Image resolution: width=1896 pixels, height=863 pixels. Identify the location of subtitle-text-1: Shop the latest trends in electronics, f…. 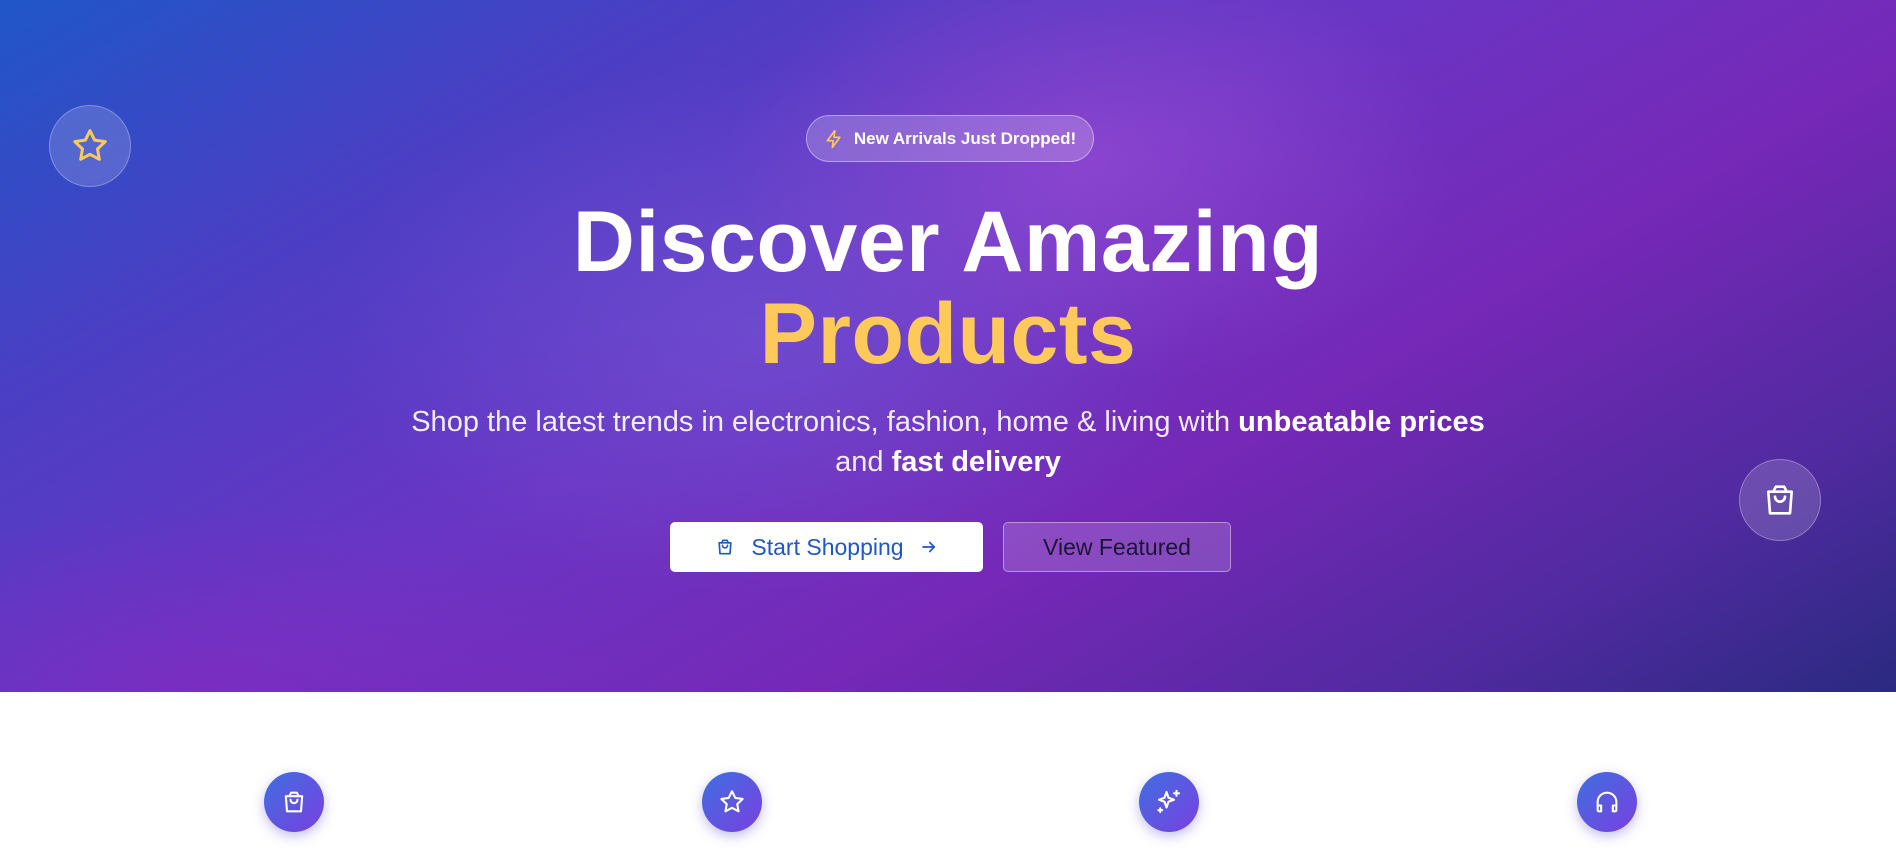
(825, 422).